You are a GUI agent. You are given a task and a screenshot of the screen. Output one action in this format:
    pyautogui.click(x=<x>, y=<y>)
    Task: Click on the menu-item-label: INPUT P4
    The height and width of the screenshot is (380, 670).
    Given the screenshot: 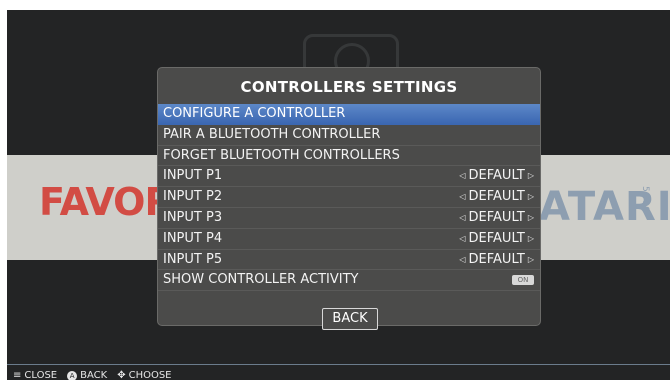 What is the action you would take?
    pyautogui.click(x=193, y=238)
    